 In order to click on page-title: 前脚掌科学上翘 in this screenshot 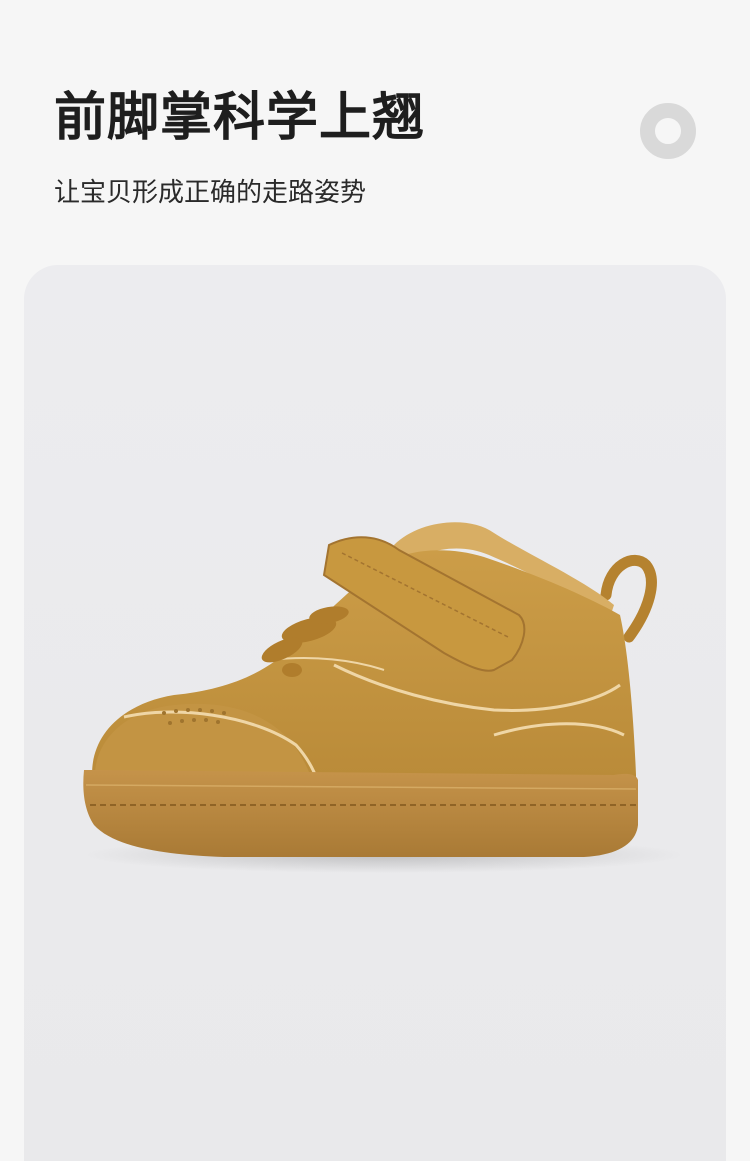, I will do `click(240, 118)`.